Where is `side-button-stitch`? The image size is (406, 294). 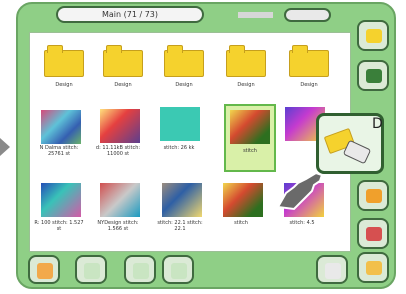 side-button-stitch is located at coordinates (373, 195).